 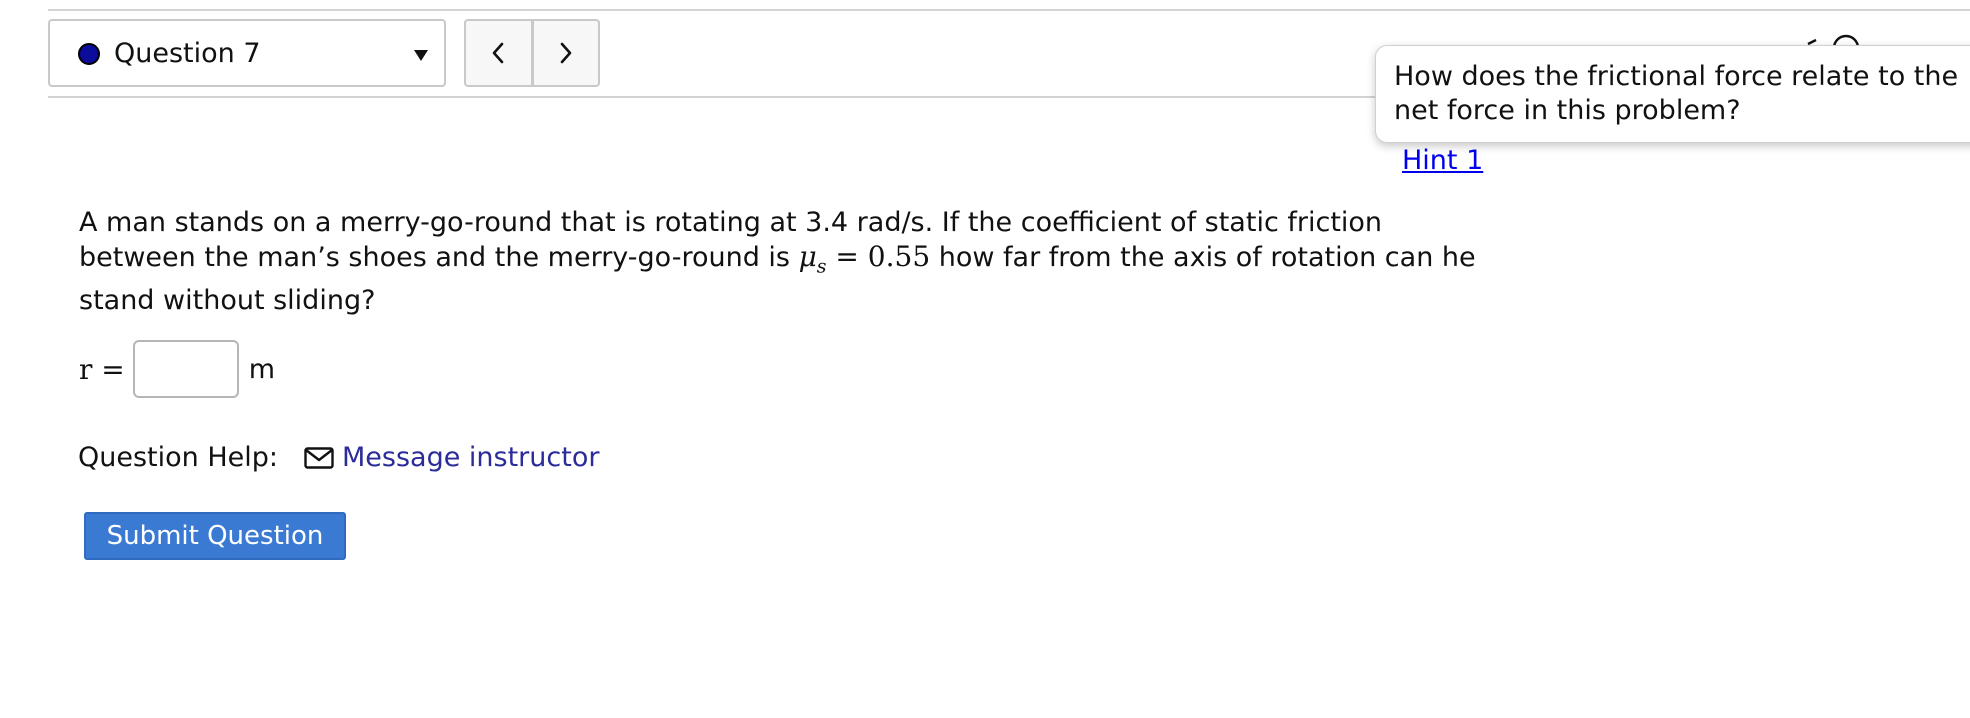 I want to click on question-help-row: Question Help: Message instructor, so click(x=338, y=458).